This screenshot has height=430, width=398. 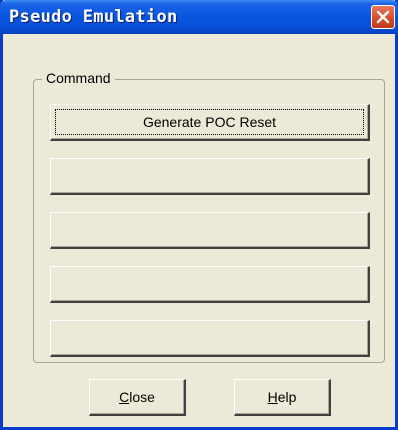 What do you see at coordinates (93, 17) in the screenshot?
I see `window-title: Pseudo Emulation` at bounding box center [93, 17].